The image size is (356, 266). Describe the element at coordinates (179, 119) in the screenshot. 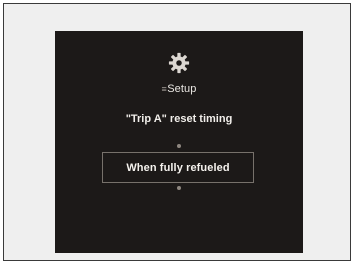

I see `setting-title: "Trip A" reset timing` at that location.